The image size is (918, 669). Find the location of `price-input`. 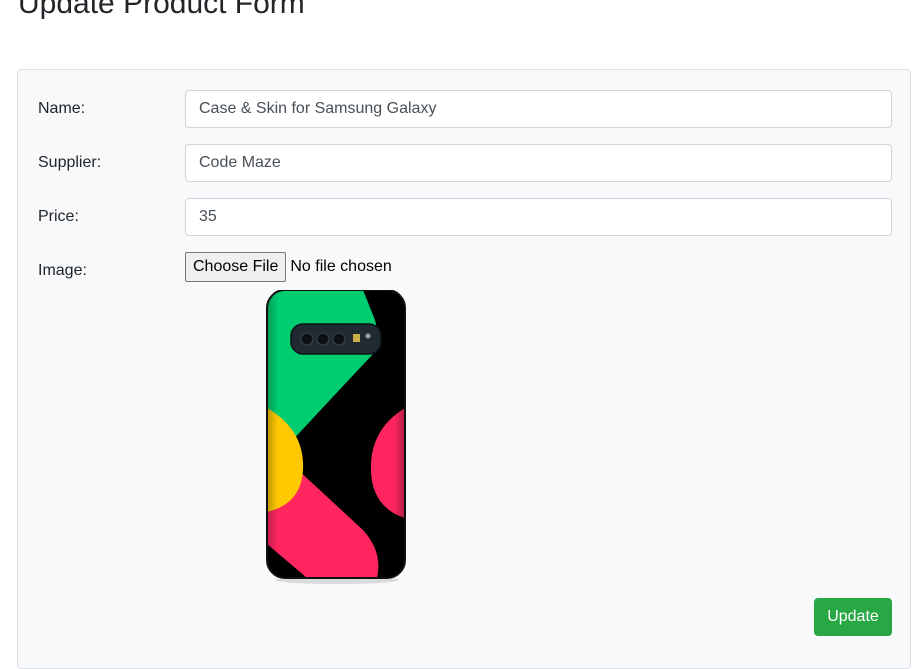

price-input is located at coordinates (538, 217).